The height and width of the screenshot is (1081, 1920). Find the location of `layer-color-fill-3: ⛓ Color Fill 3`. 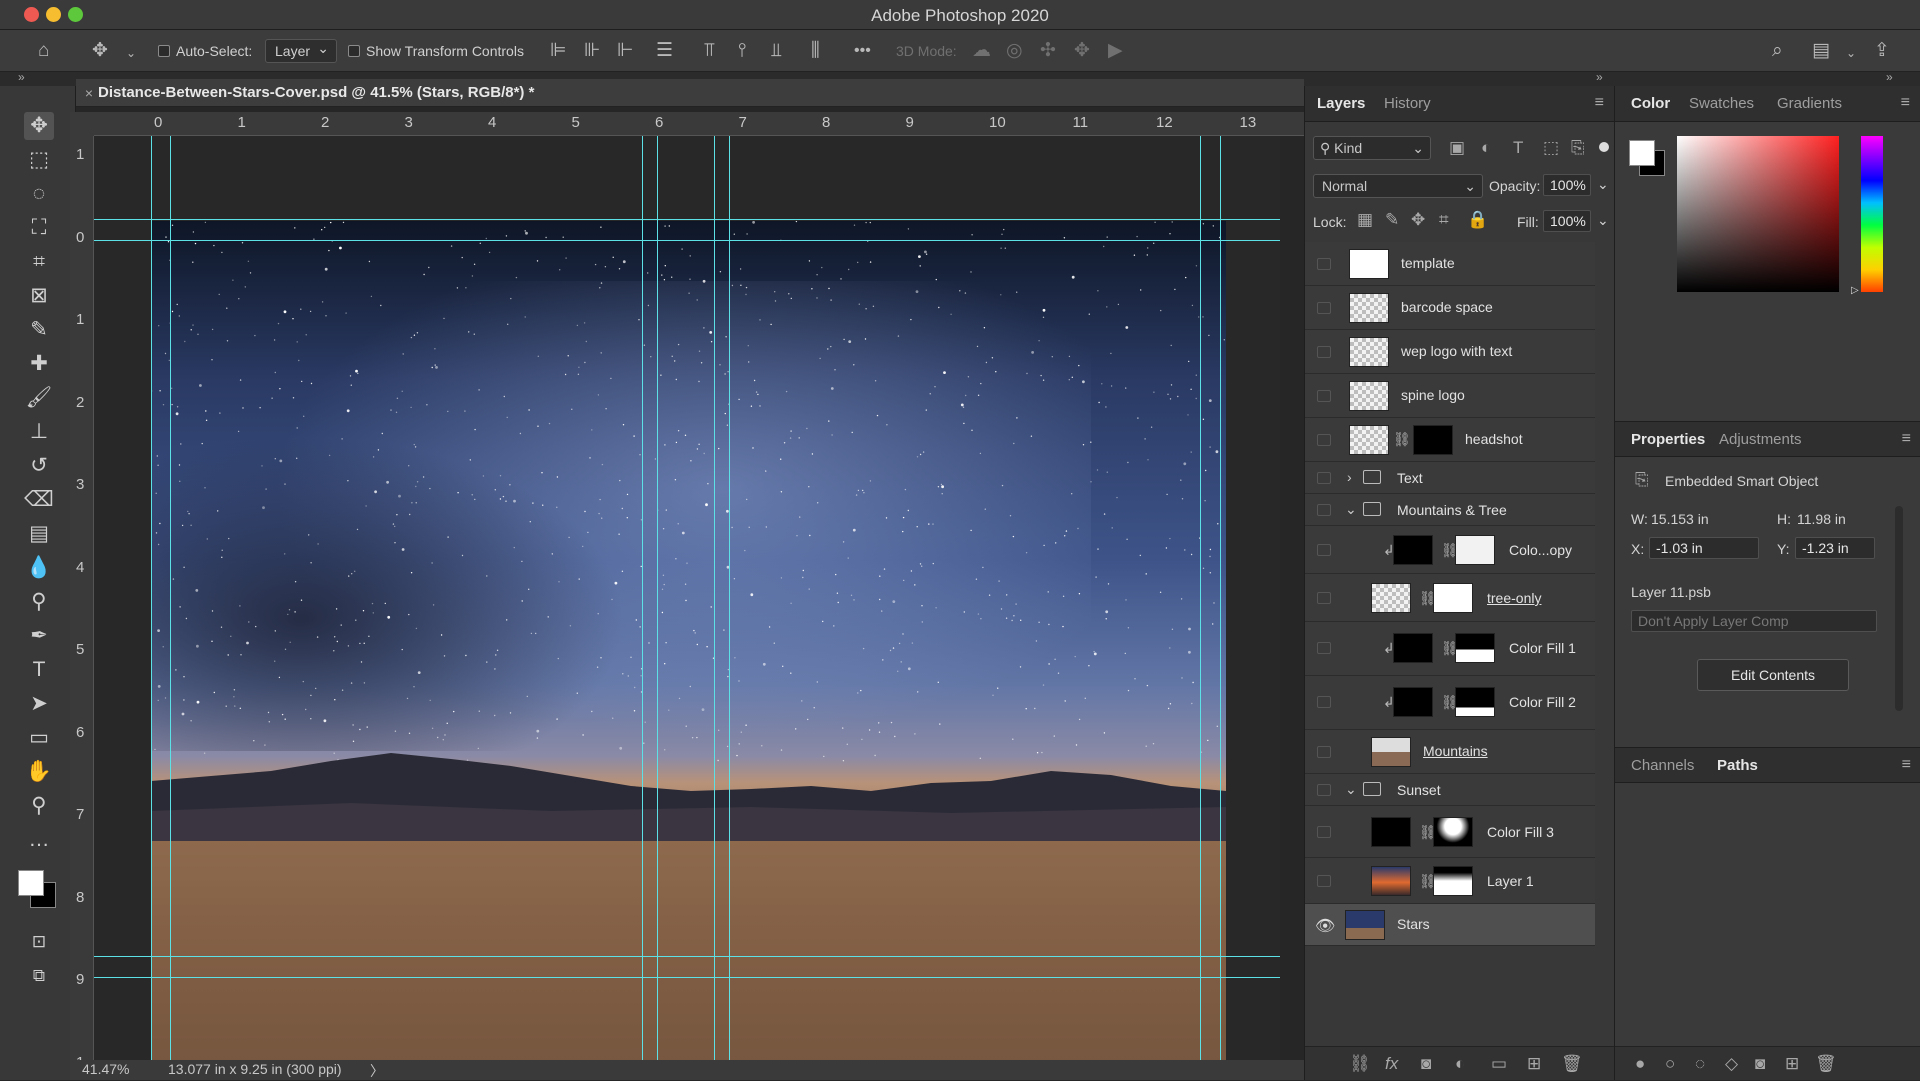

layer-color-fill-3: ⛓ Color Fill 3 is located at coordinates (1450, 832).